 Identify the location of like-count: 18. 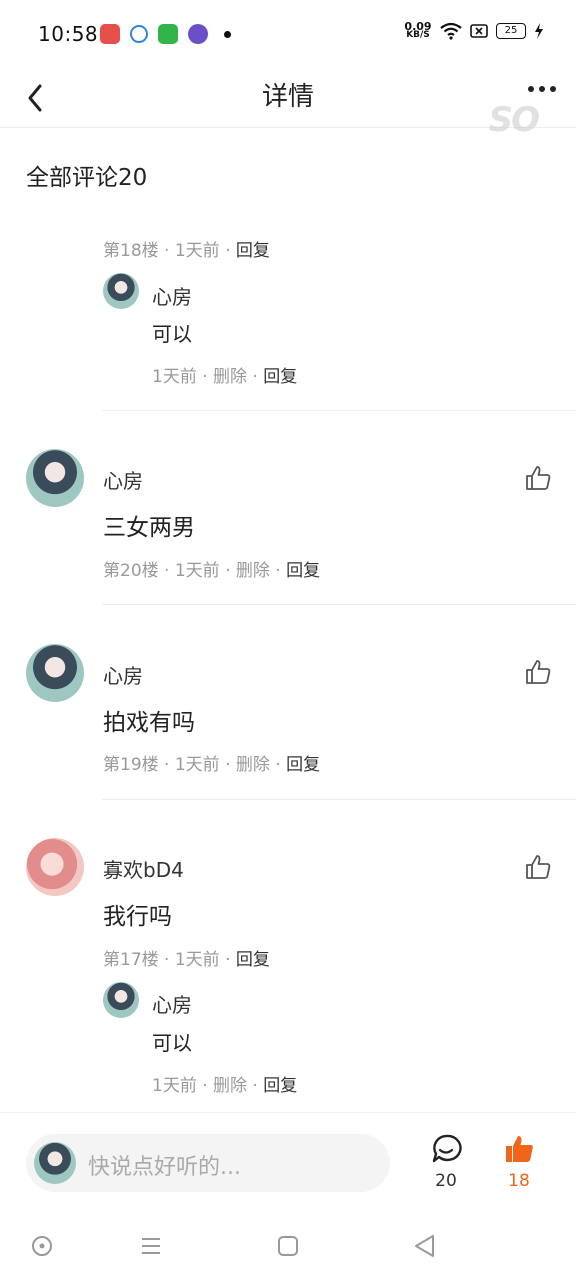
(519, 1181).